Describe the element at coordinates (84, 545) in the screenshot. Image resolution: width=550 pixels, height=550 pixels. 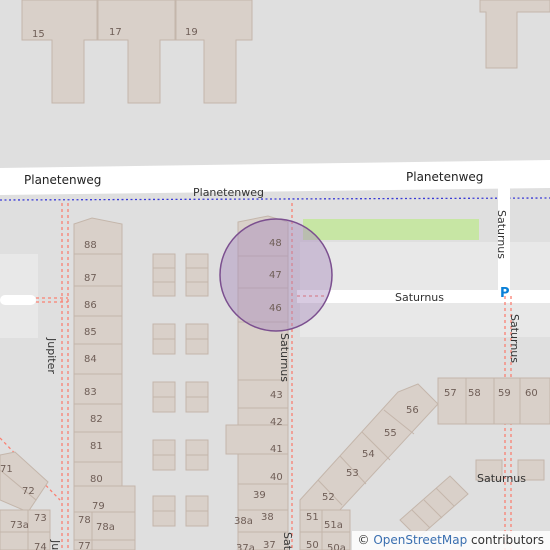
I see `house-number: 77` at that location.